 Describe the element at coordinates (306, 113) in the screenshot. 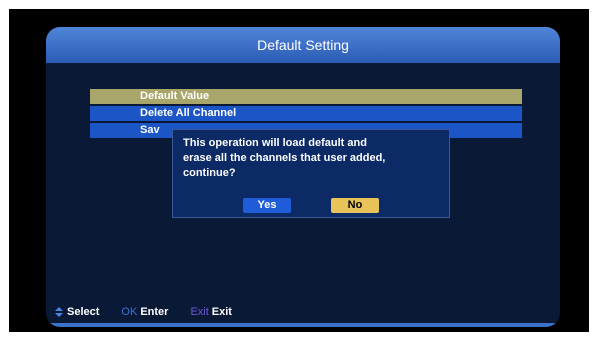

I see `menu-item-delete-all-channel: Delete All Channel` at that location.